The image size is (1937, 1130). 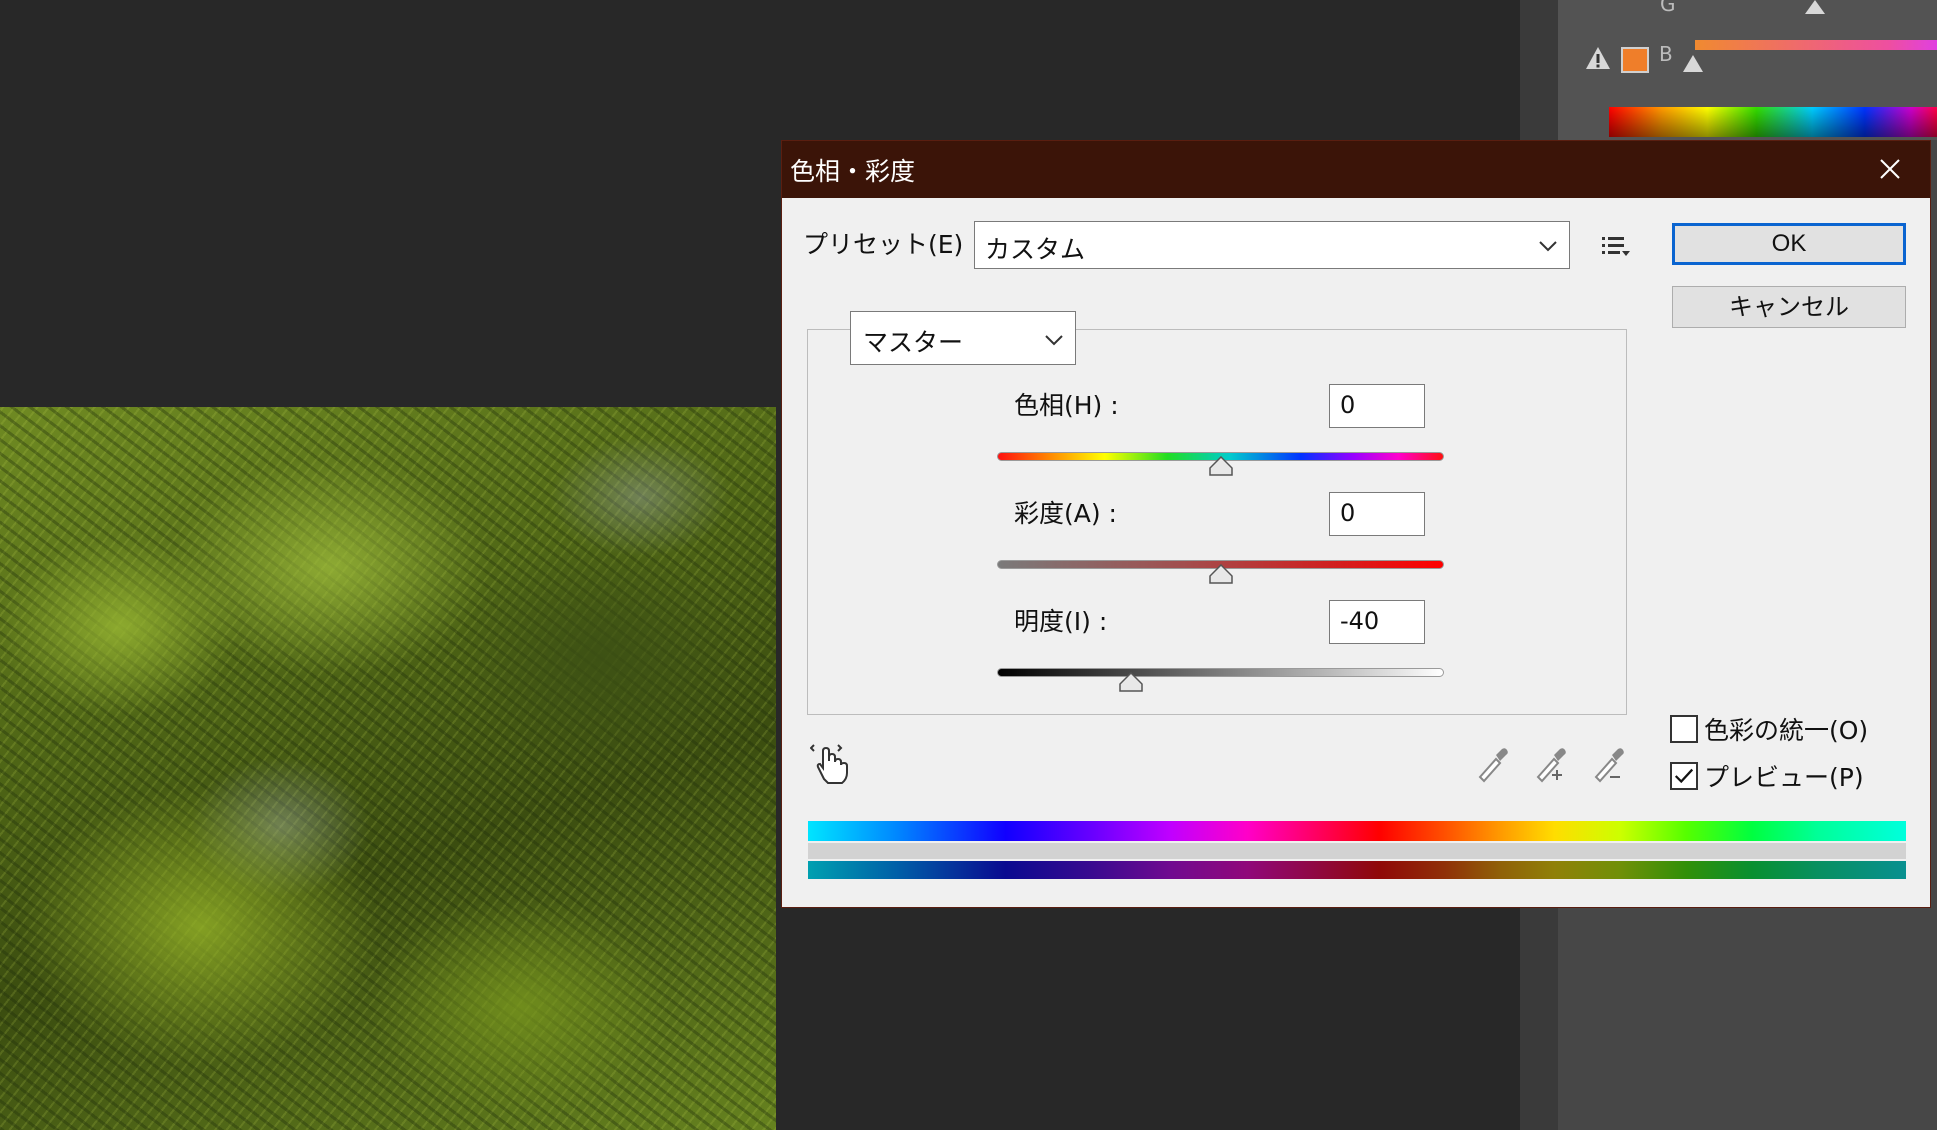 What do you see at coordinates (1684, 729) in the screenshot?
I see `colorize-checkbox-box` at bounding box center [1684, 729].